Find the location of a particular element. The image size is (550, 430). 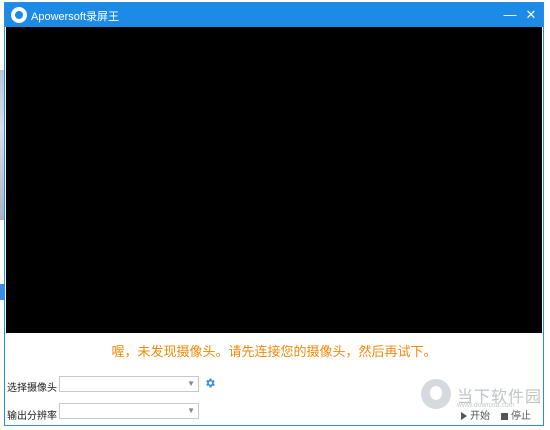

resolution-select: ▼ is located at coordinates (129, 411).